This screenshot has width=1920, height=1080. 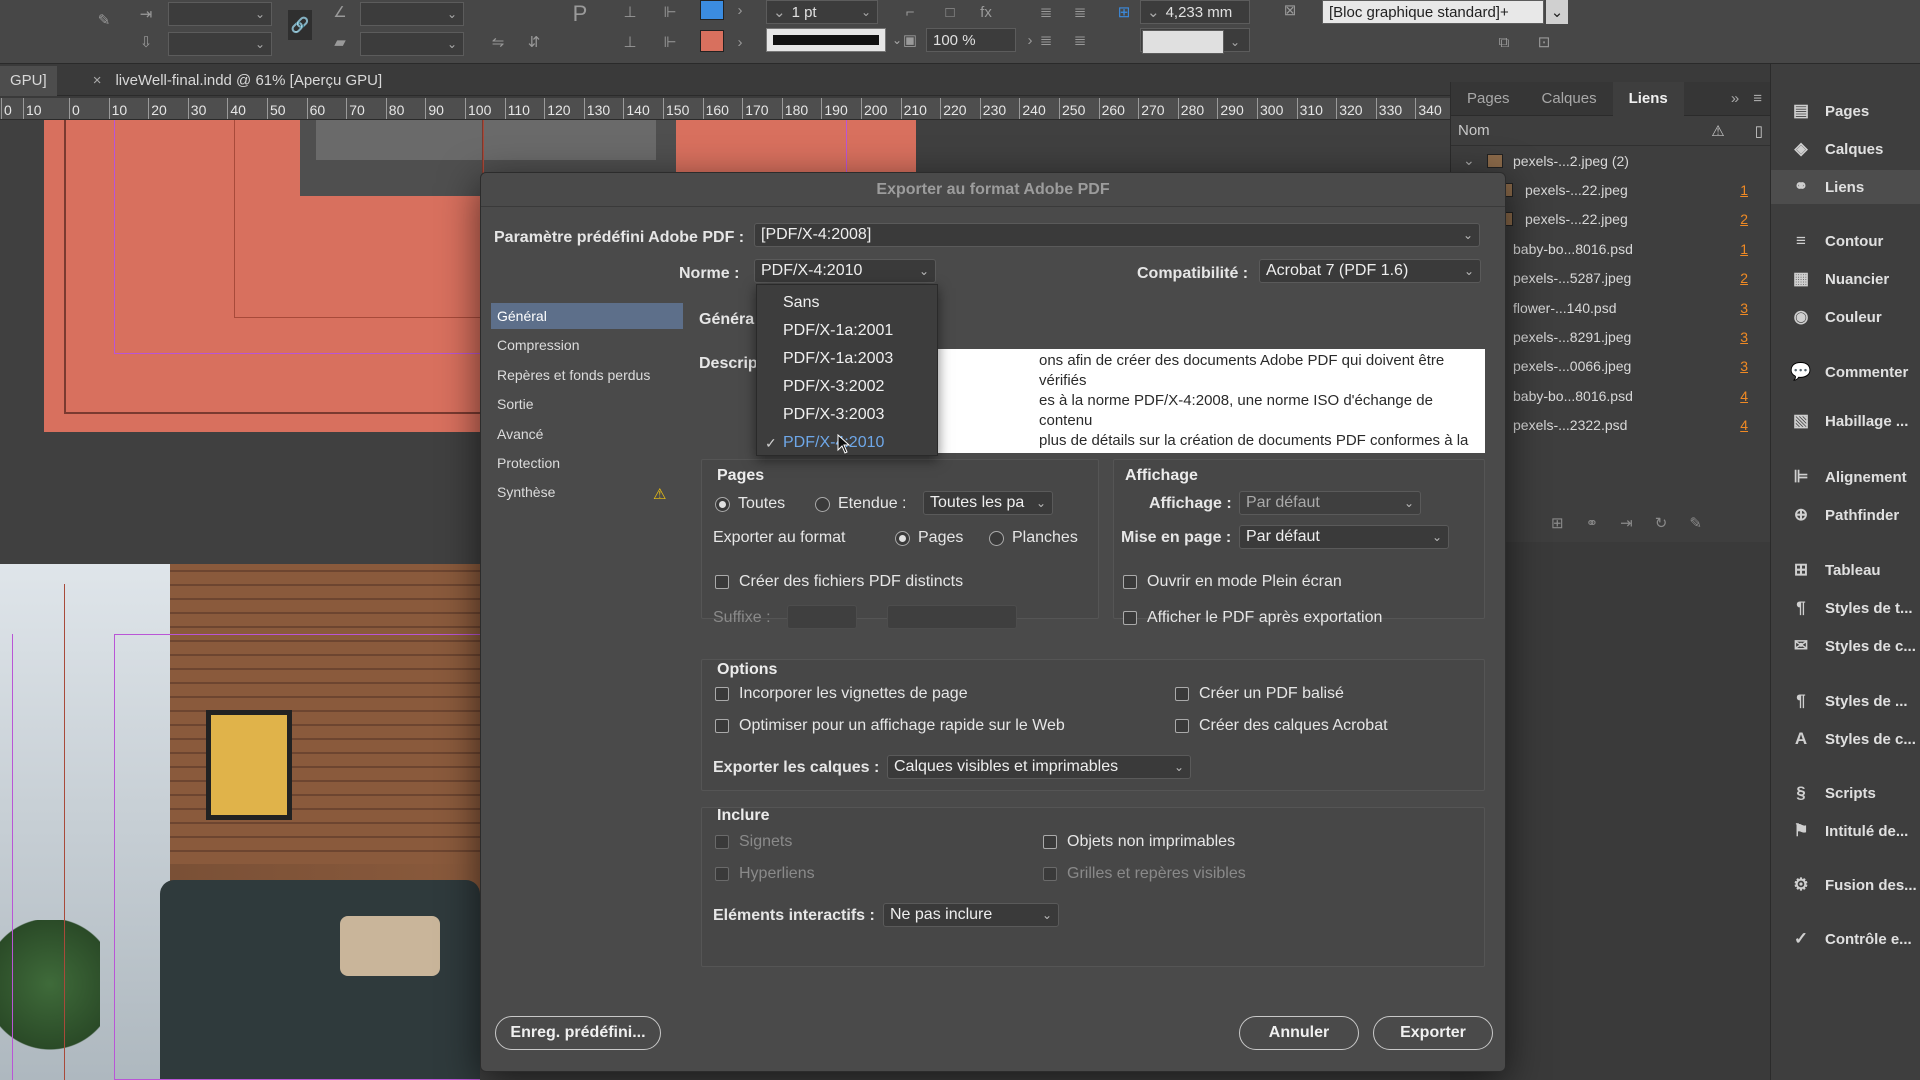 I want to click on fill-arrow-icon: ›, so click(x=740, y=10).